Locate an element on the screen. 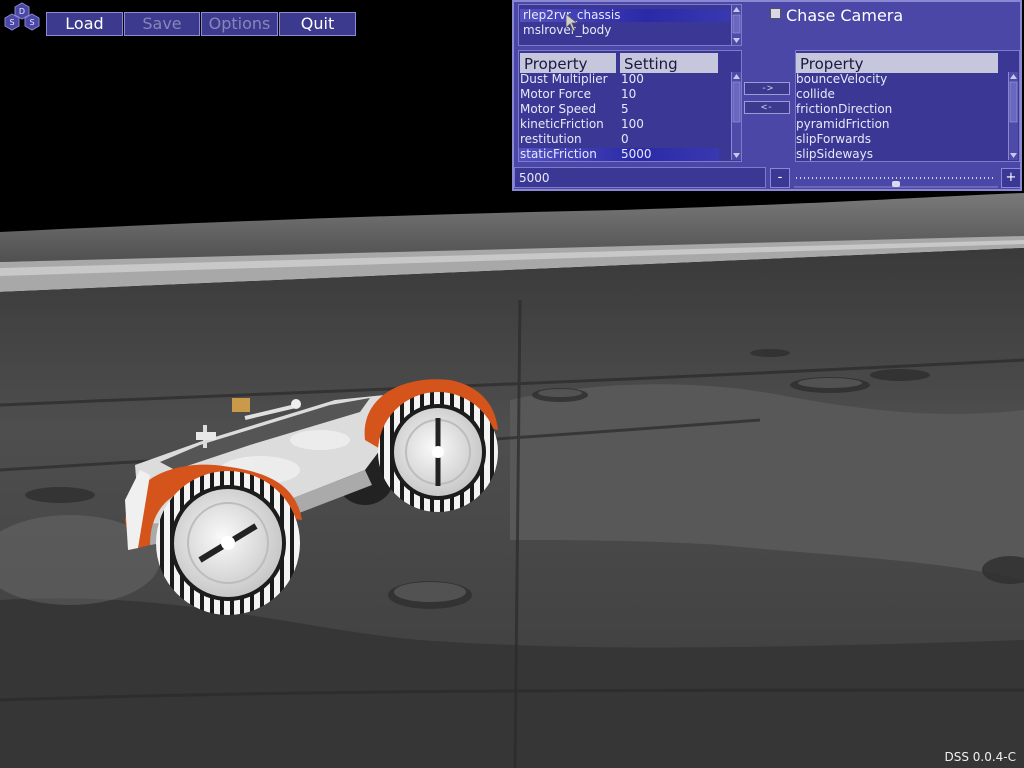 The height and width of the screenshot is (768, 1024). dss-logo: D S S is located at coordinates (22, 16).